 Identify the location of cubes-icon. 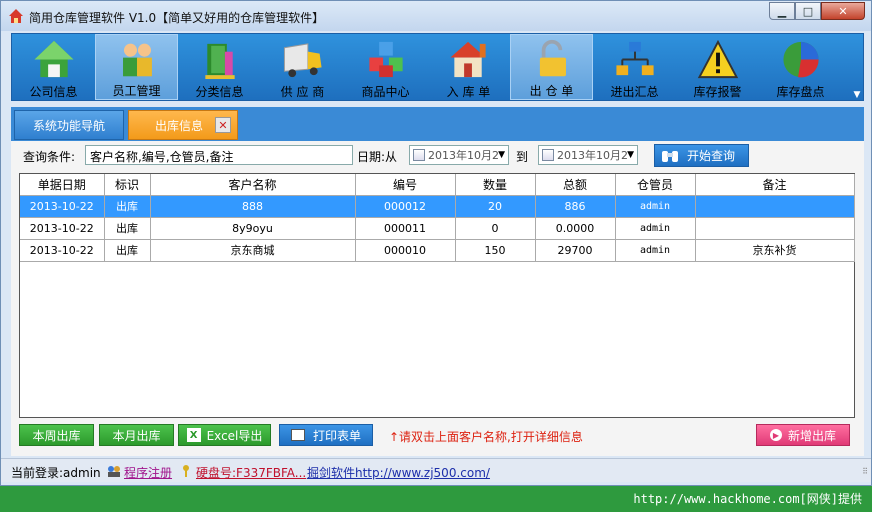
(385, 59).